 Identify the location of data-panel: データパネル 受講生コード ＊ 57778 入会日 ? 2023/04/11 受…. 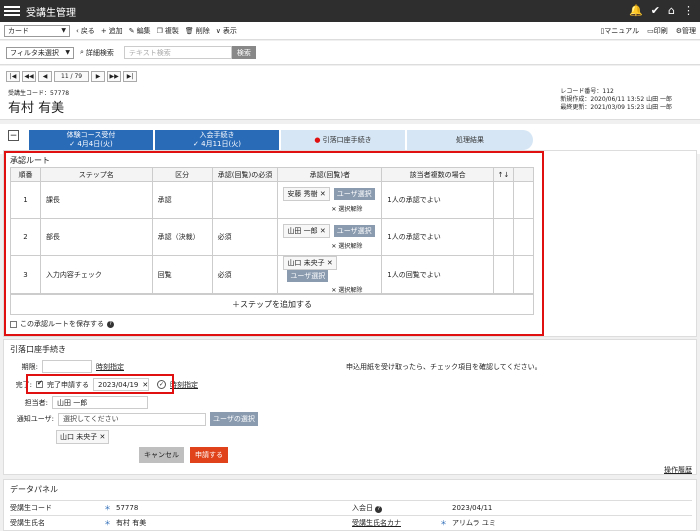
(350, 505).